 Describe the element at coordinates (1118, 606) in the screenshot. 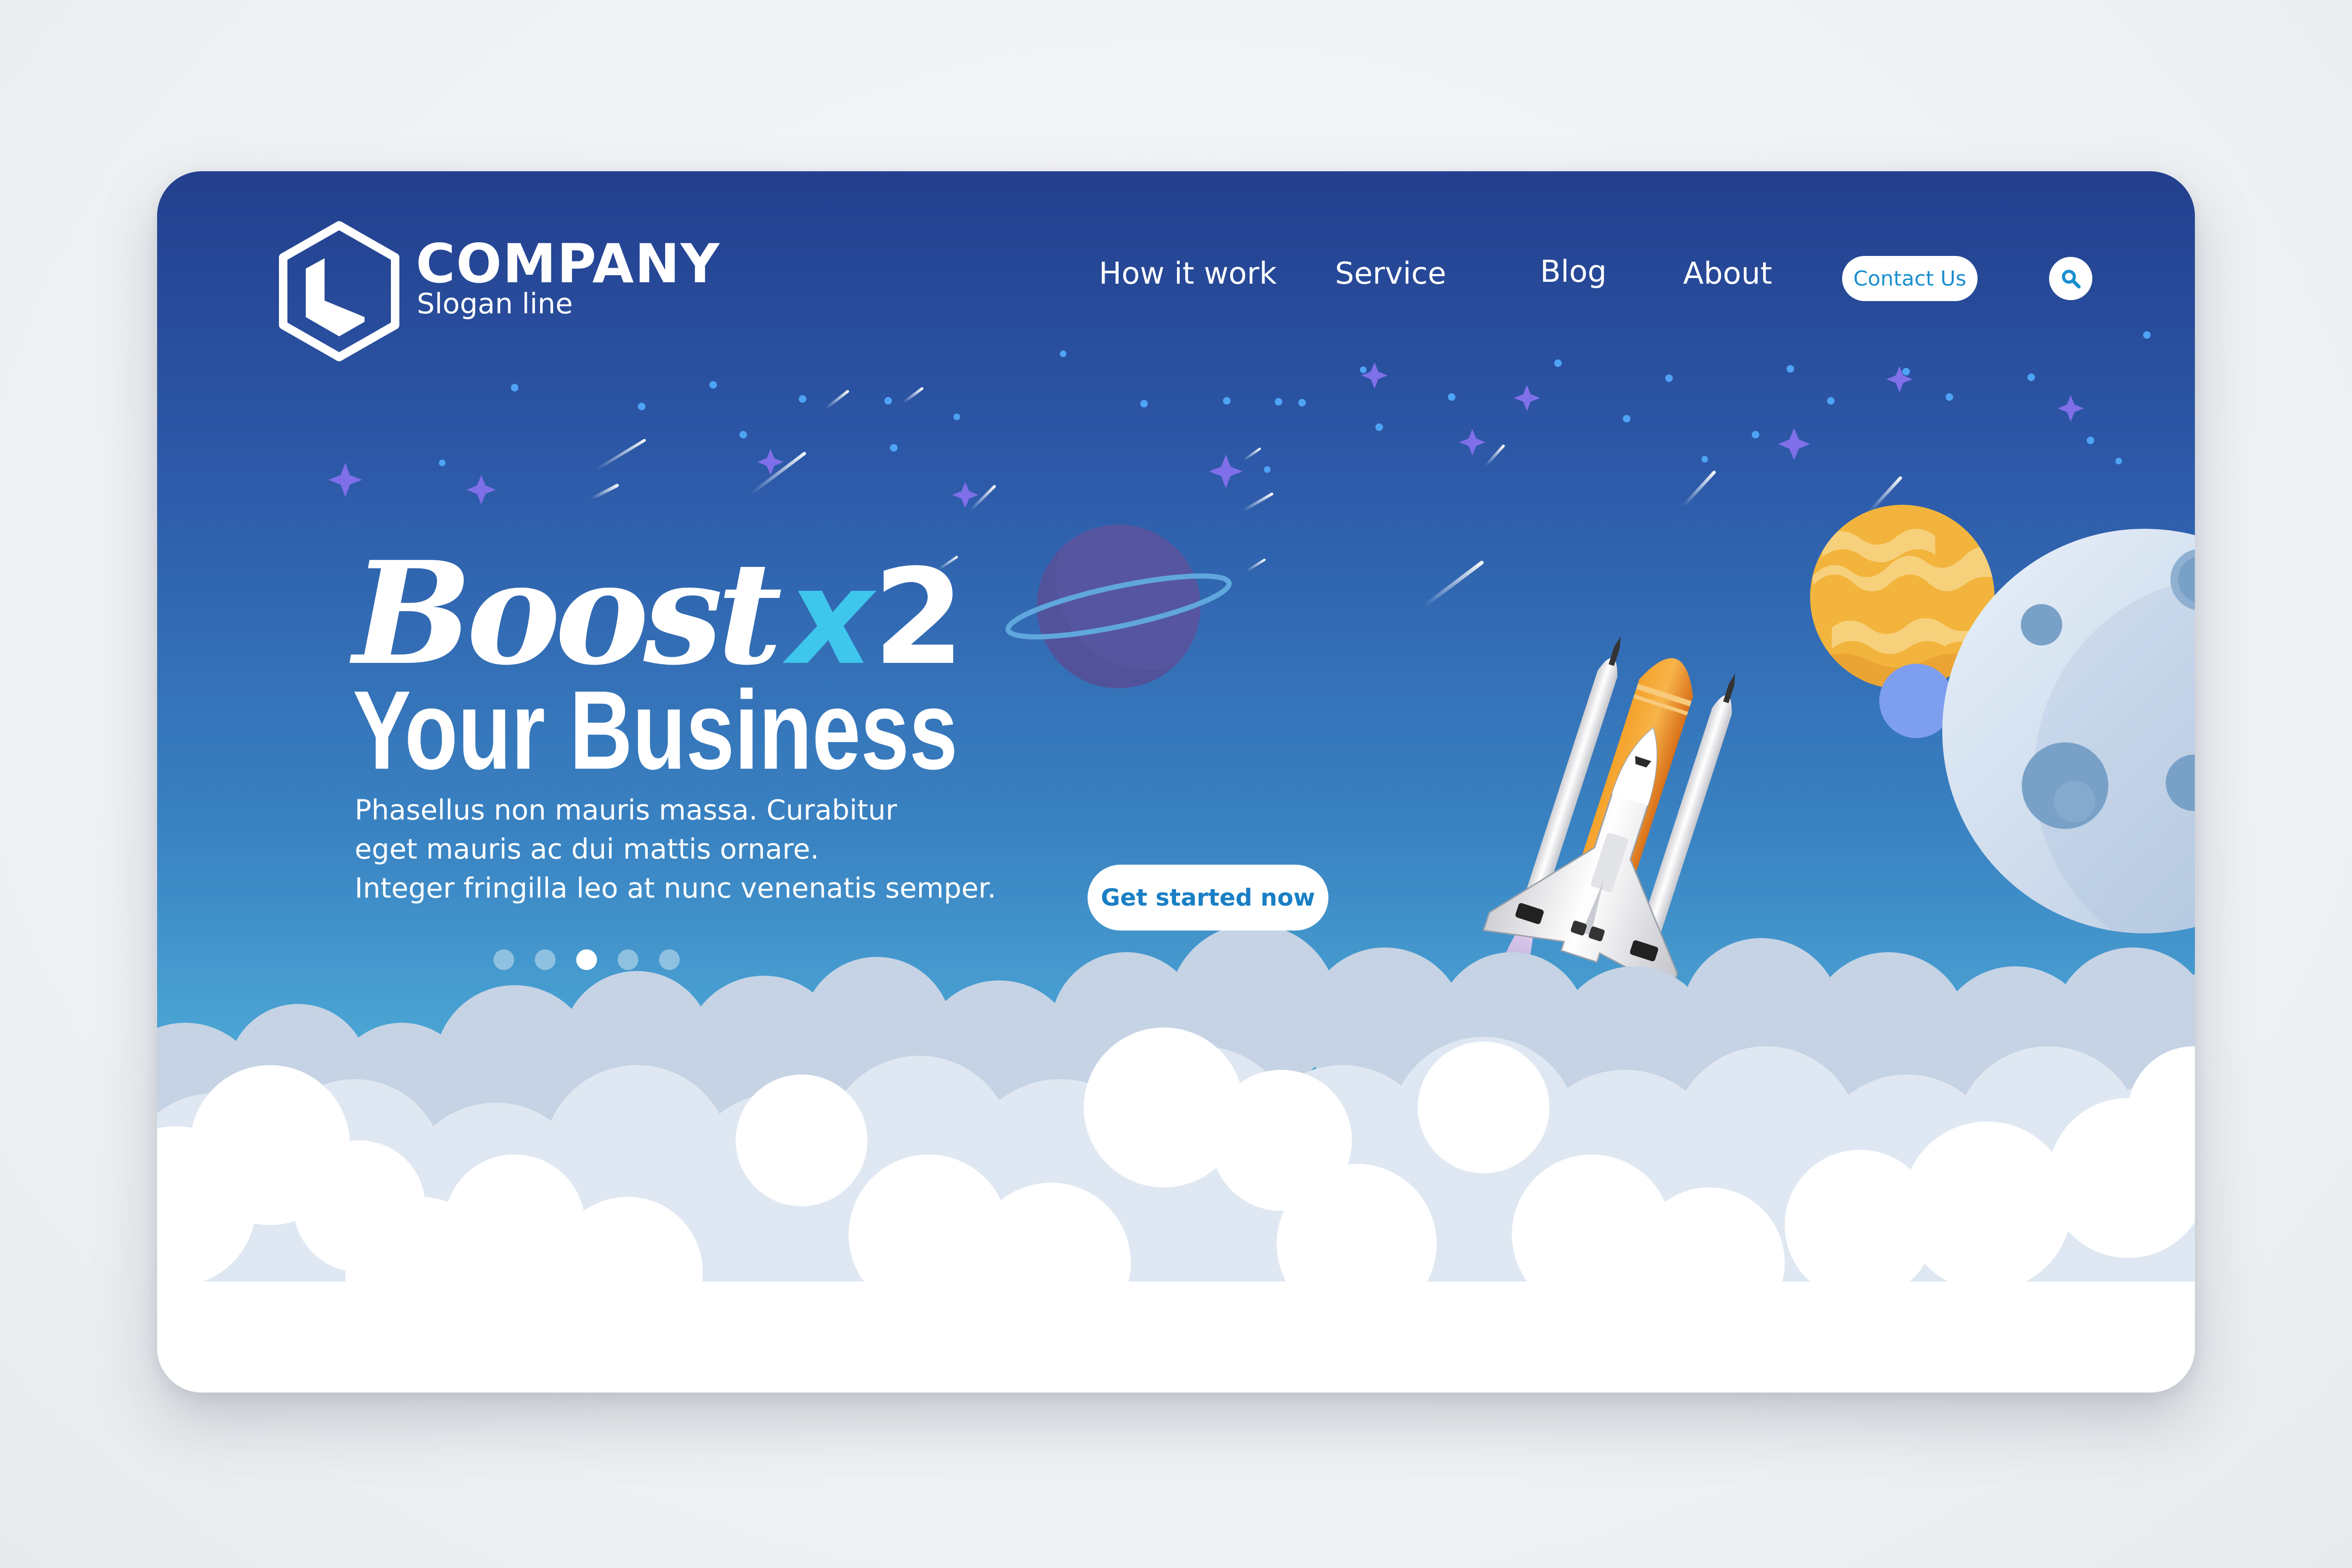

I see `ringed-planet-illustration` at that location.